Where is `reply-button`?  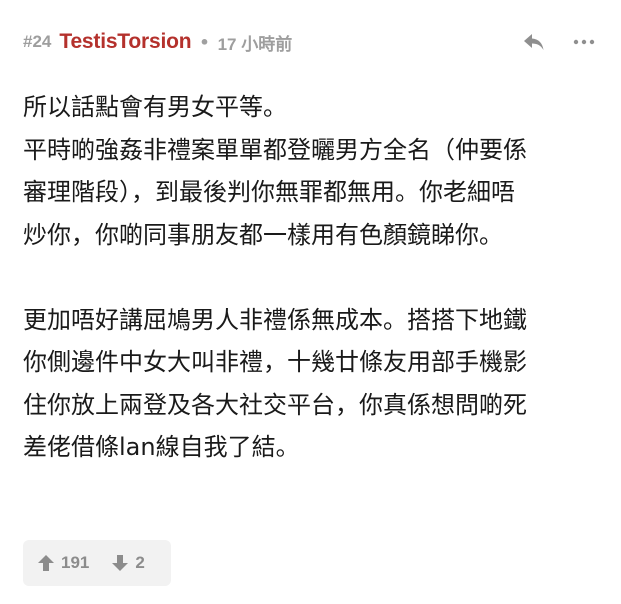 reply-button is located at coordinates (534, 42).